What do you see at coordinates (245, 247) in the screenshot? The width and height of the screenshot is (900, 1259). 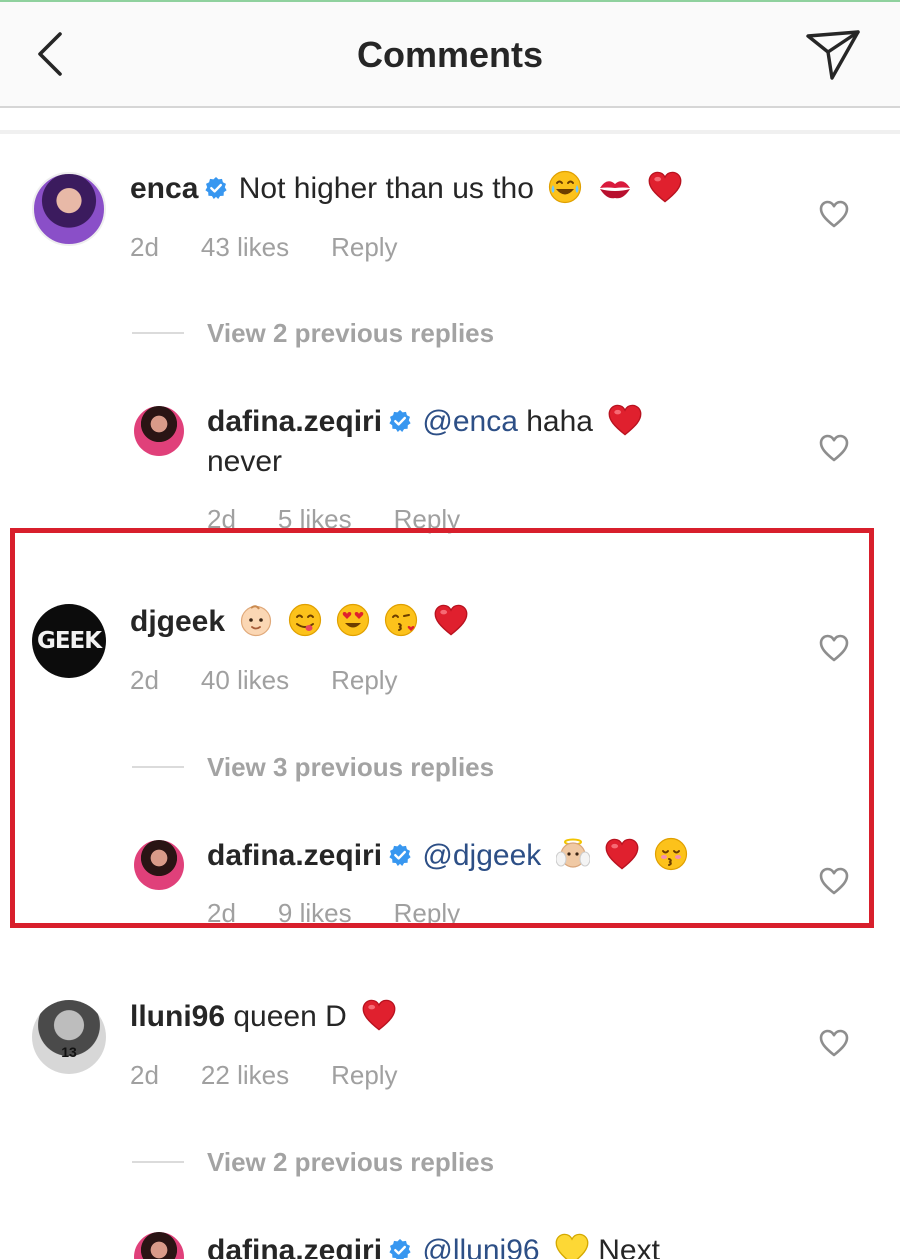 I see `comment-likes: 43 likes` at bounding box center [245, 247].